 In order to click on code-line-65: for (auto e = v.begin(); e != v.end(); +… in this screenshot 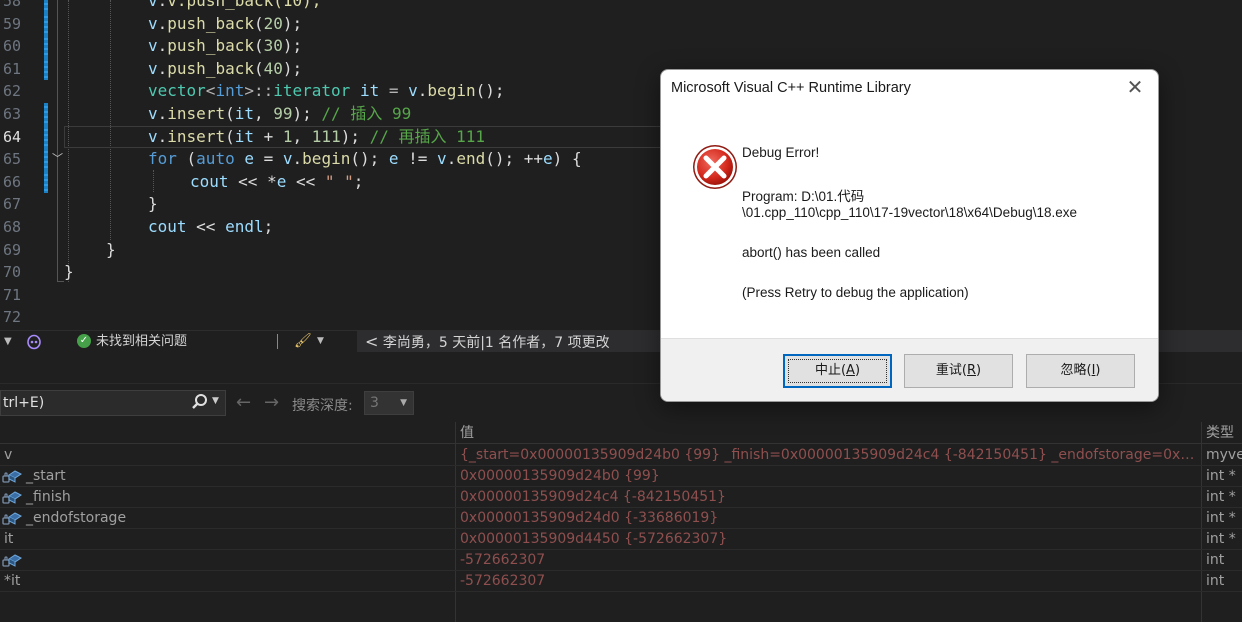, I will do `click(365, 159)`.